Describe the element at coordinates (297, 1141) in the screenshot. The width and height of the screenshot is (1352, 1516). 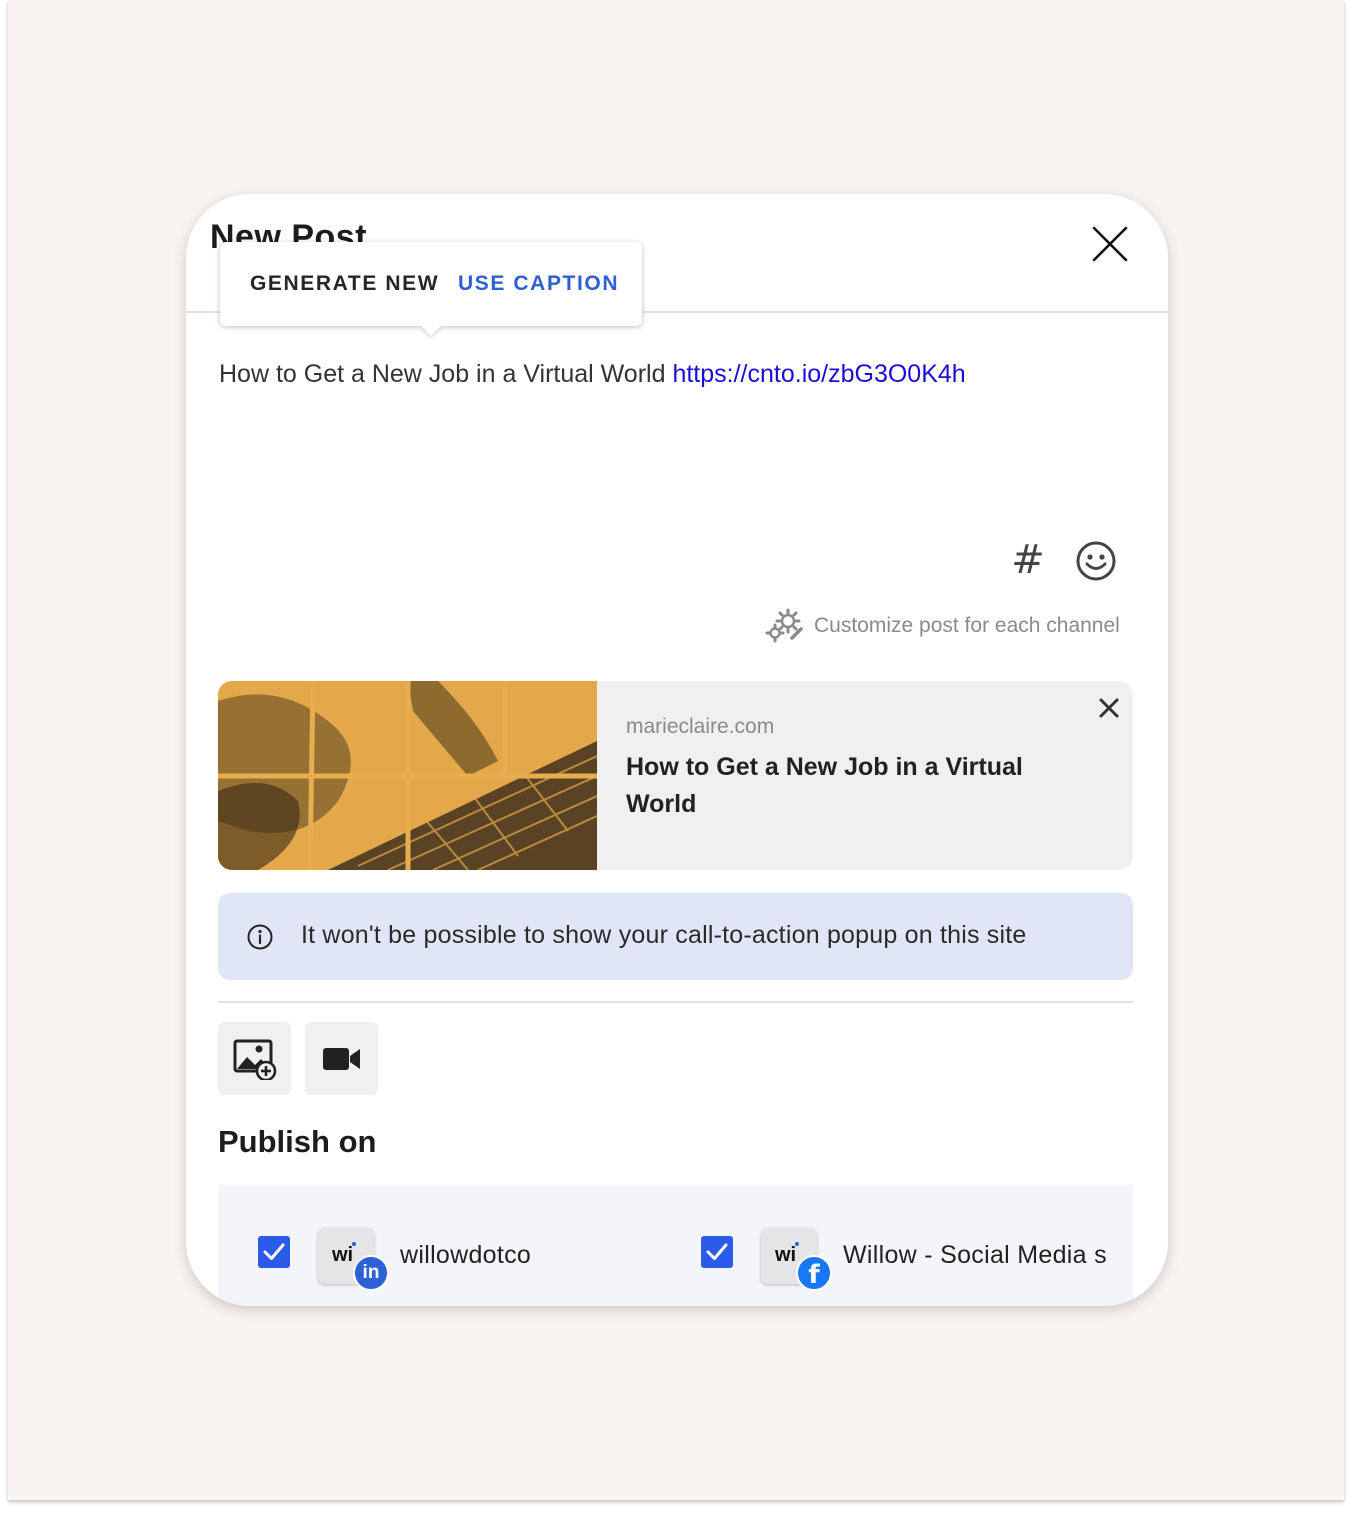
I see `publish-on-heading: Publish on` at that location.